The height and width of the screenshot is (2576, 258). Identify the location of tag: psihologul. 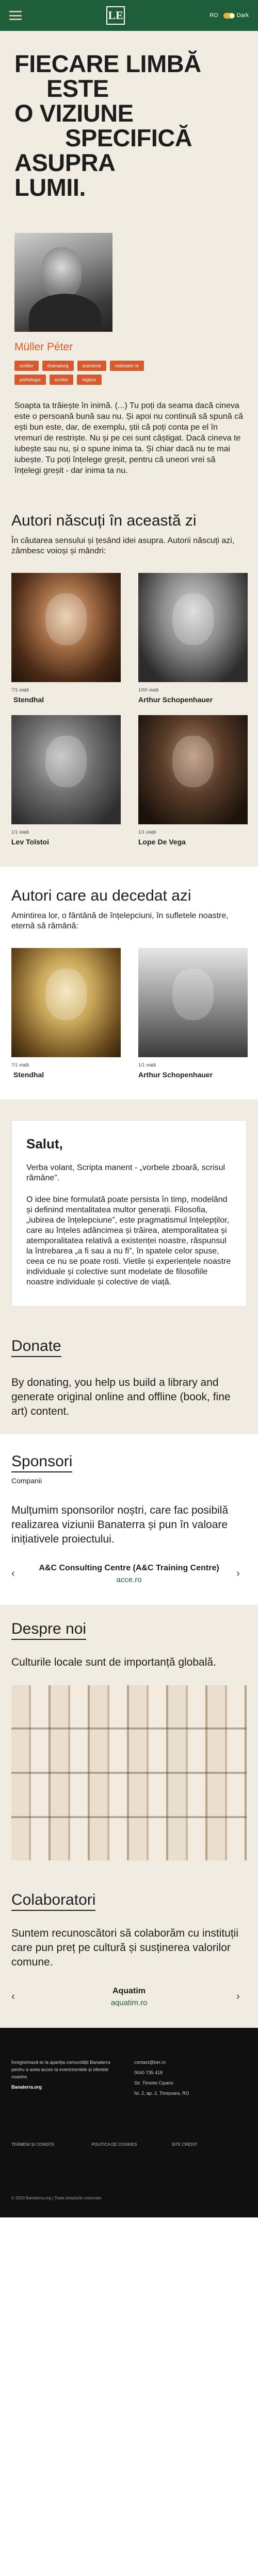
(30, 380).